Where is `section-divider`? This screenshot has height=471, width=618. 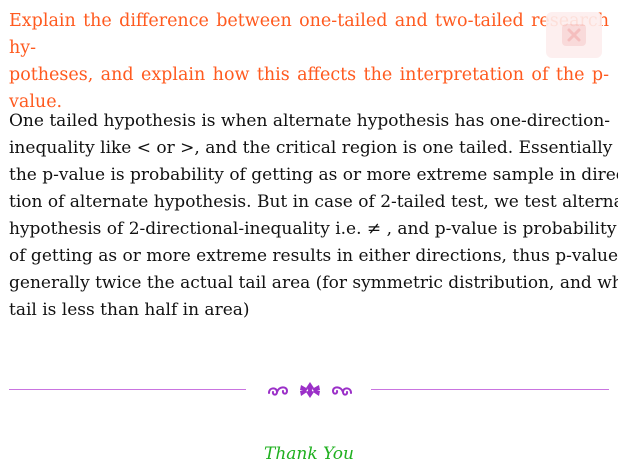 section-divider is located at coordinates (309, 390).